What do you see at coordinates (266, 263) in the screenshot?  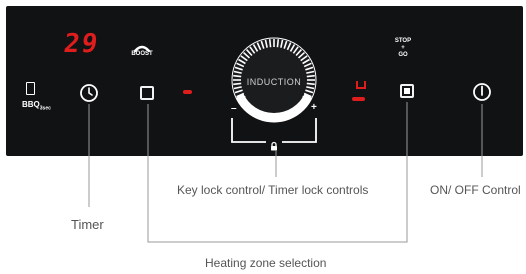 I see `heating-zone-caption: Heating zone selection` at bounding box center [266, 263].